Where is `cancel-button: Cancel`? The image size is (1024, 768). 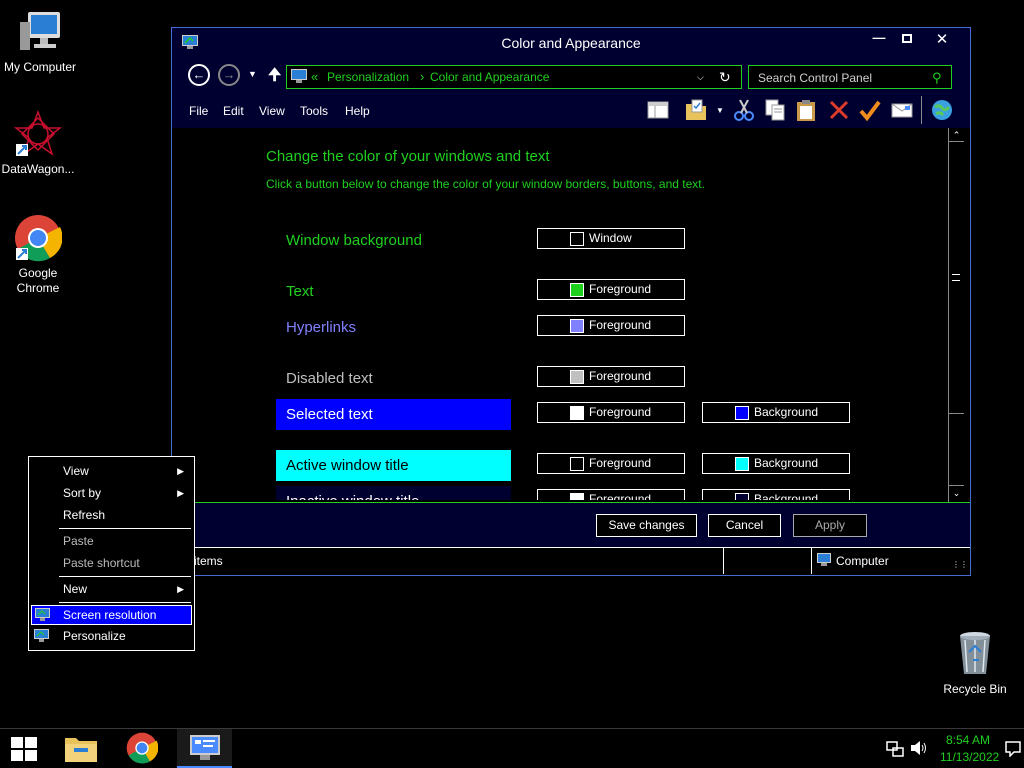 cancel-button: Cancel is located at coordinates (744, 525).